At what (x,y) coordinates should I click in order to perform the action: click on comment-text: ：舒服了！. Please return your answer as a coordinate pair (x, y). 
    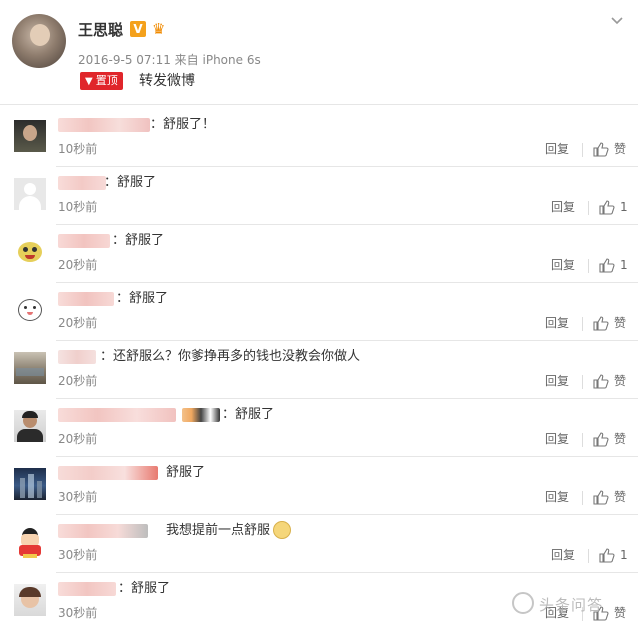
    Looking at the image, I should click on (183, 124).